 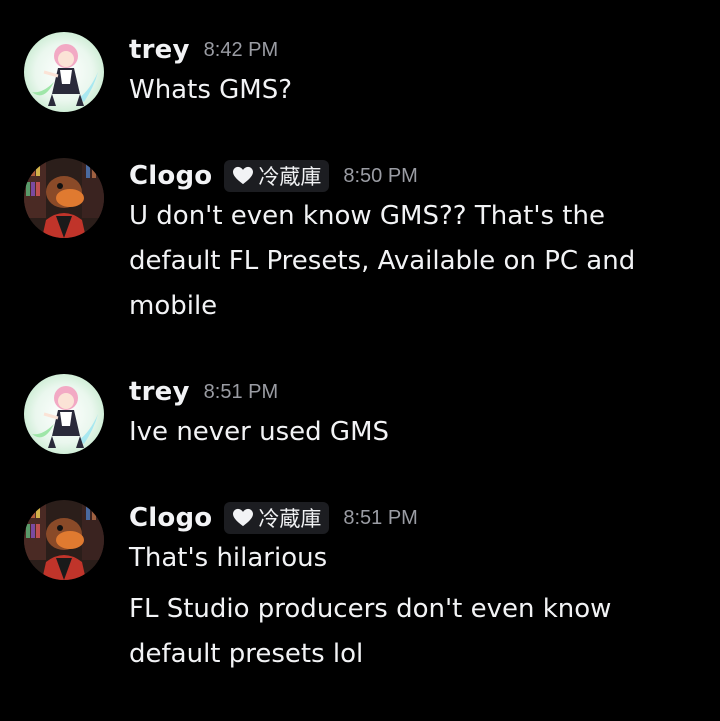 What do you see at coordinates (241, 50) in the screenshot?
I see `timestamp: 8:42 PM` at bounding box center [241, 50].